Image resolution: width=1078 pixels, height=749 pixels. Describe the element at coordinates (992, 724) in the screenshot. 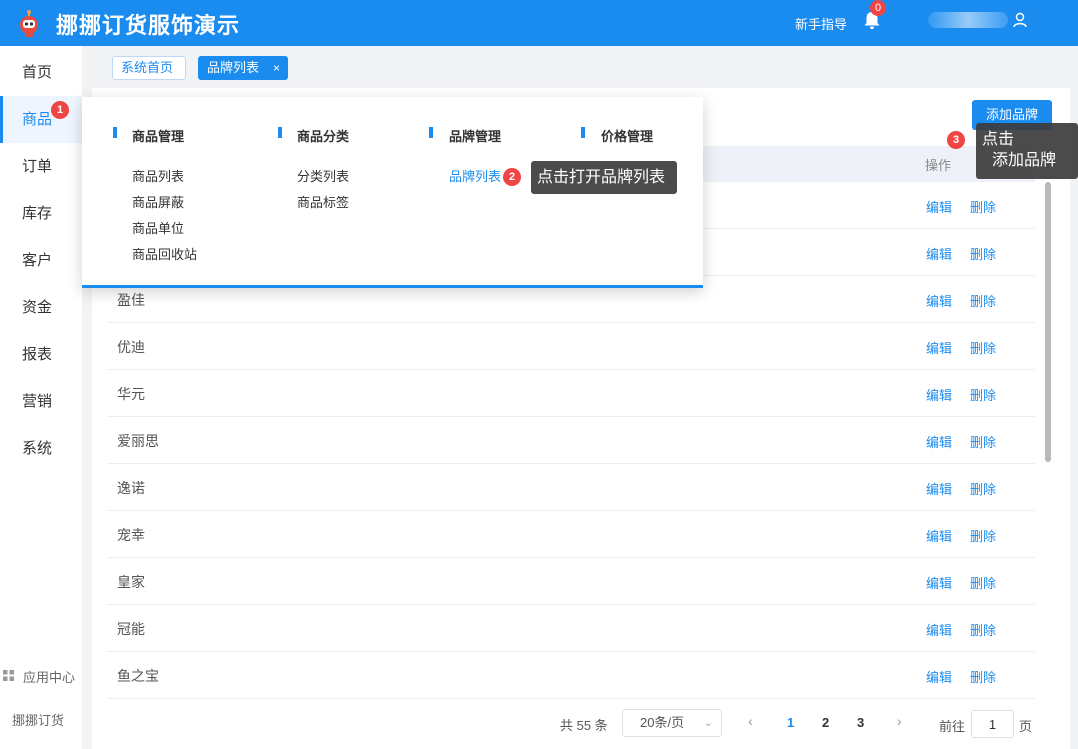

I see `goto-page-input` at that location.